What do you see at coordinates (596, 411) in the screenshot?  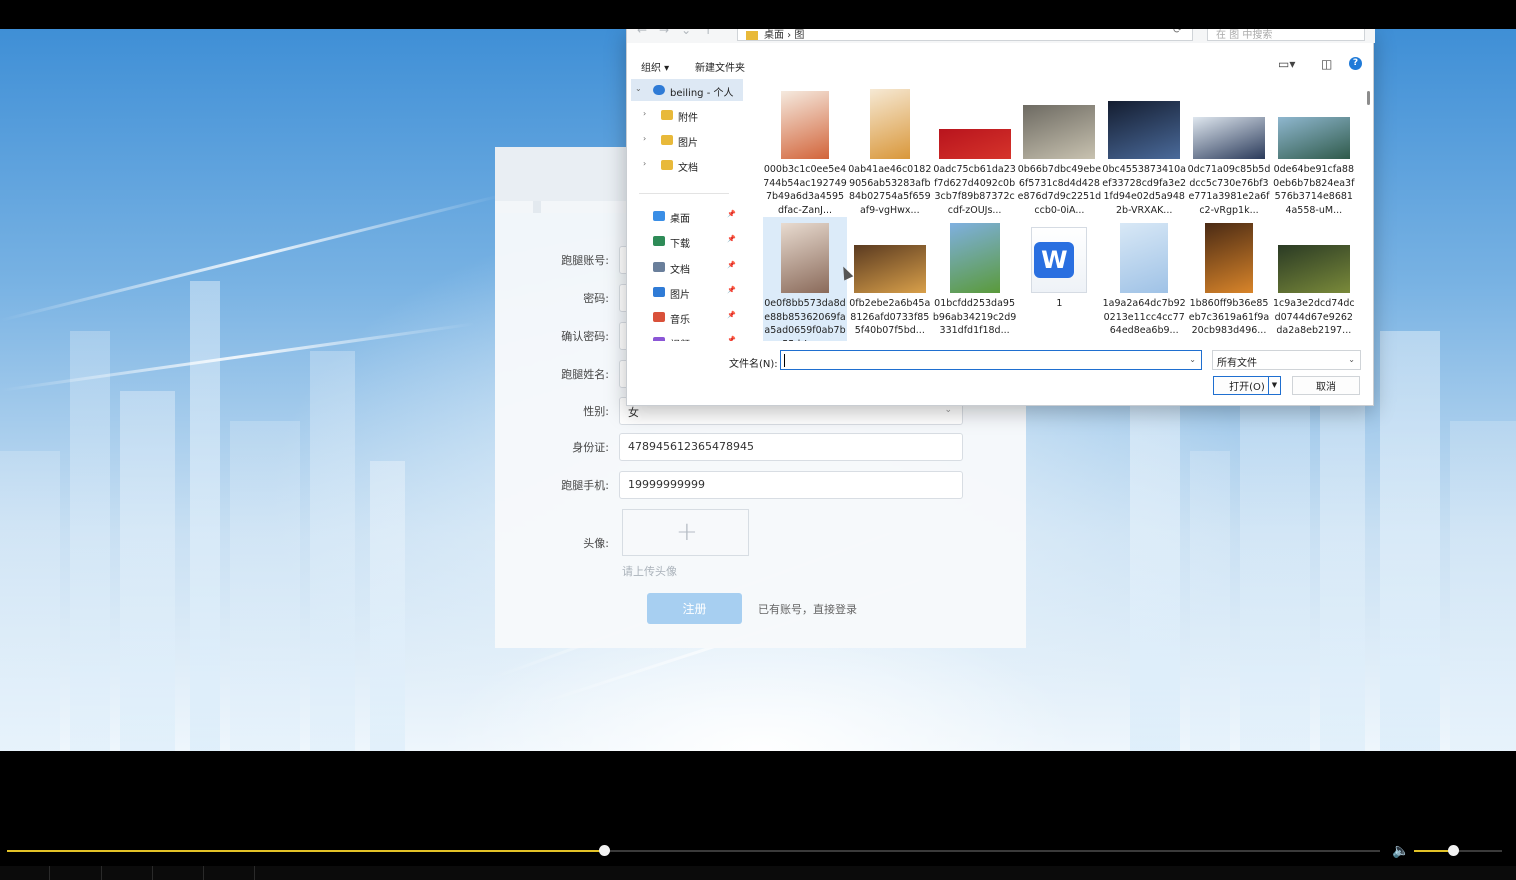 I see `field-label: 性别:` at bounding box center [596, 411].